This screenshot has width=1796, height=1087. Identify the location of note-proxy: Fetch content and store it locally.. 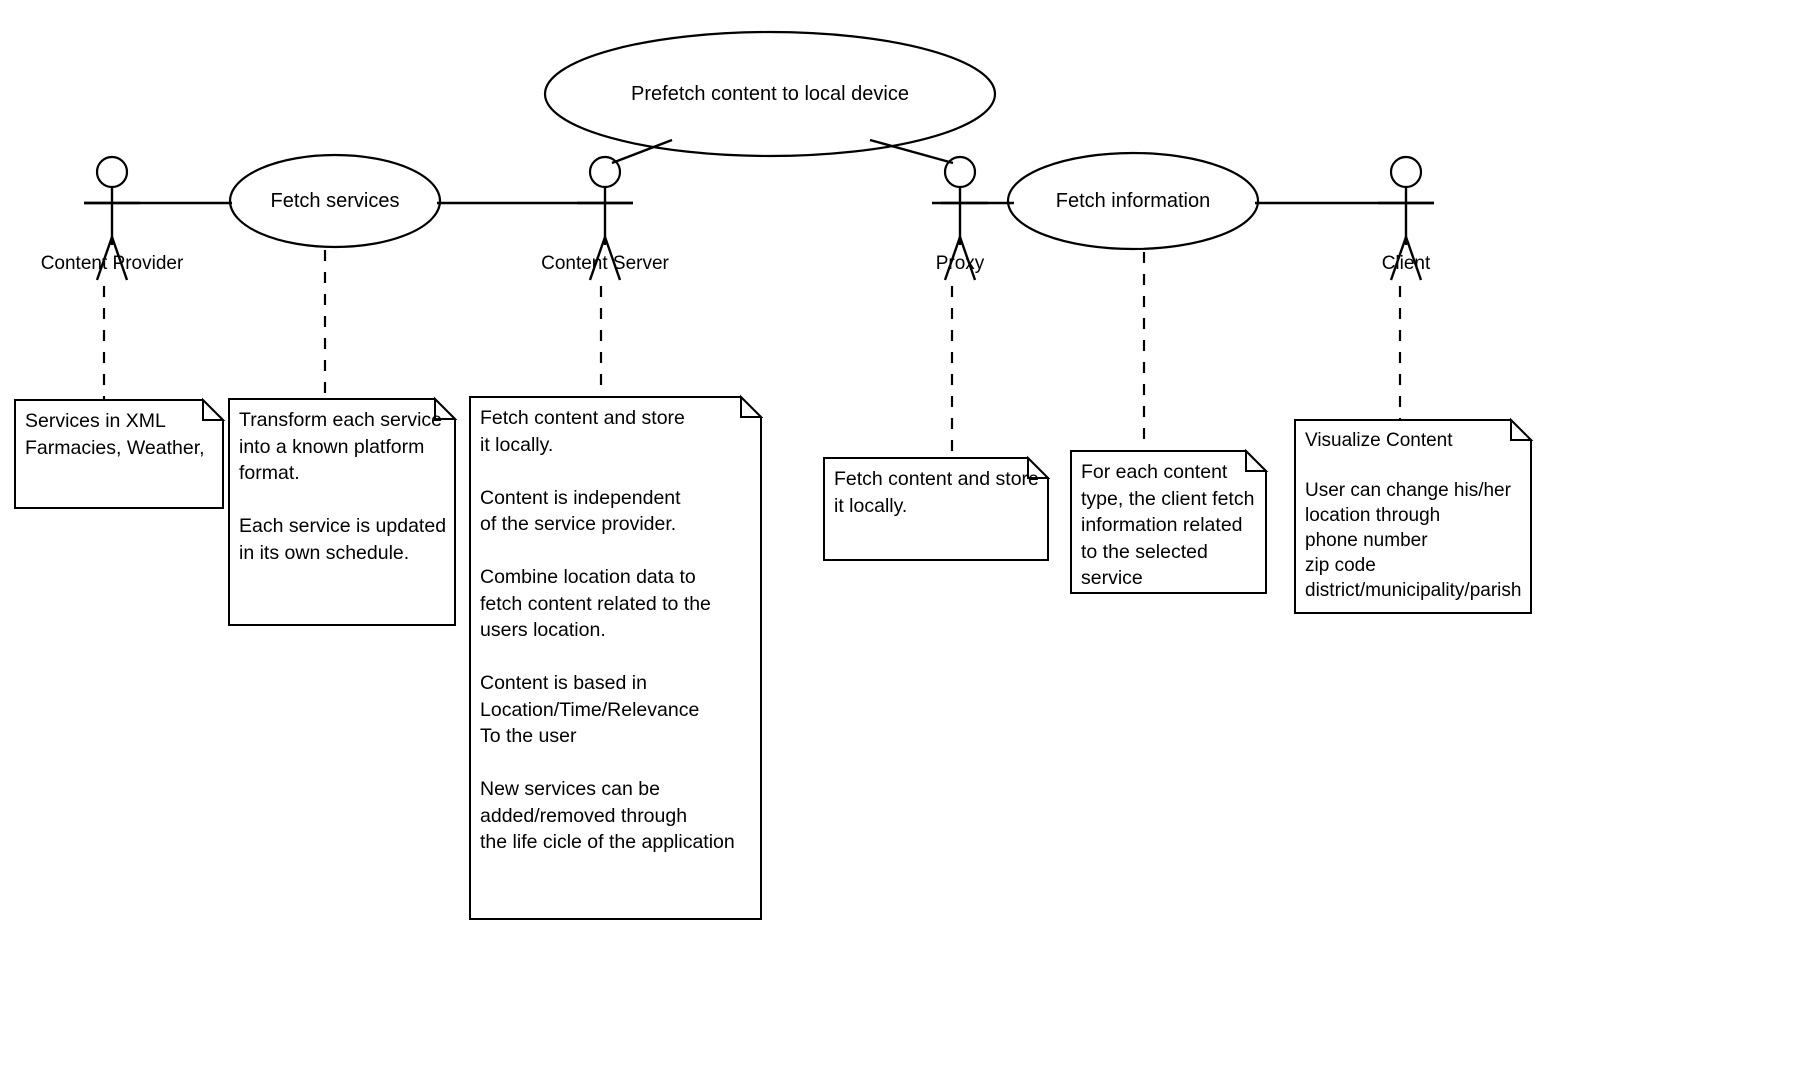
(936, 509).